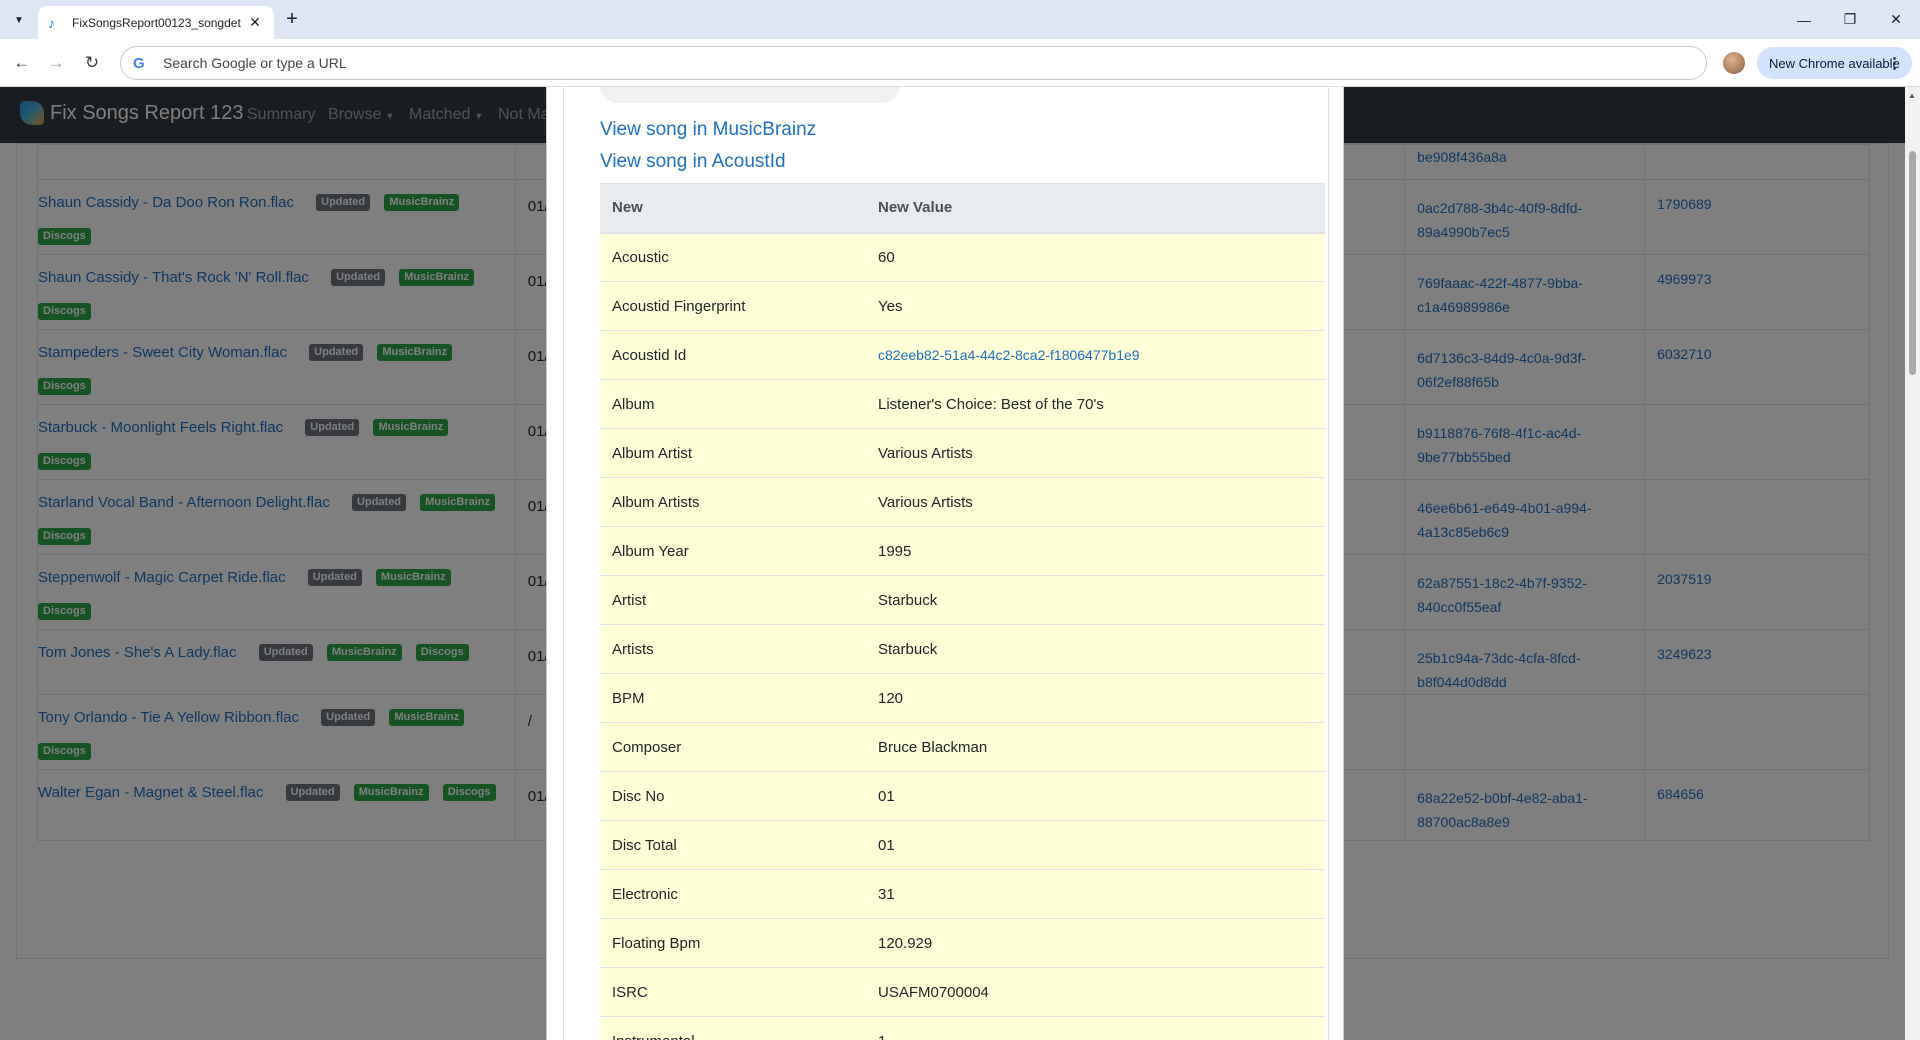 This screenshot has width=1920, height=1040. Describe the element at coordinates (1095, 747) in the screenshot. I see `field-value-cell: Bruce Blackman` at that location.